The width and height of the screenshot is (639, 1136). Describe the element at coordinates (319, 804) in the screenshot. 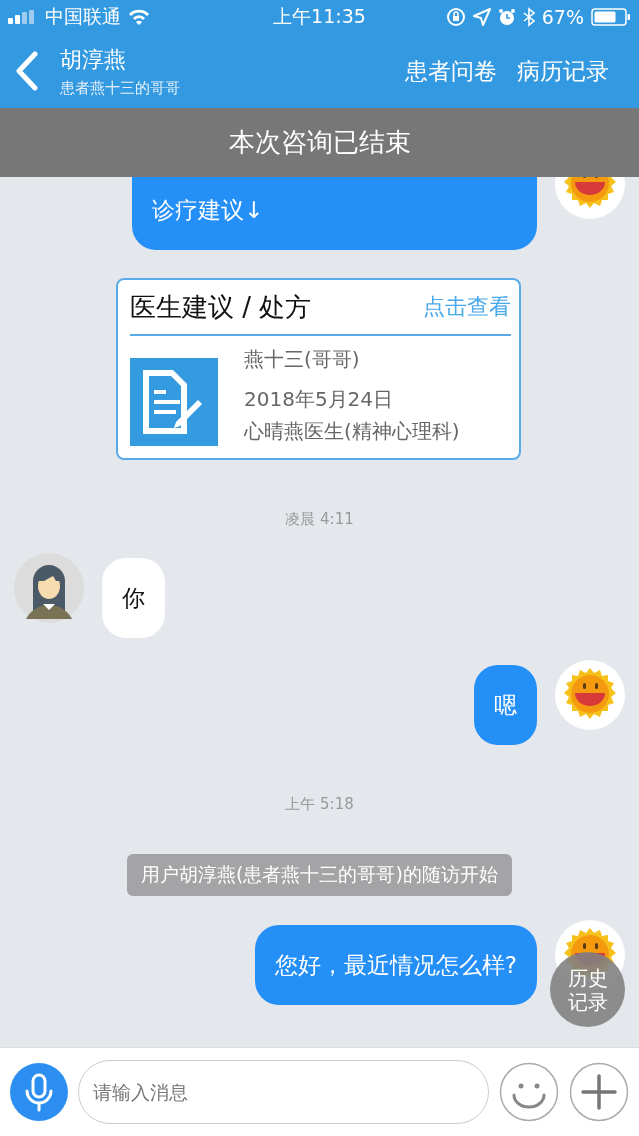

I see `timestamp: 上午 5:18` at that location.